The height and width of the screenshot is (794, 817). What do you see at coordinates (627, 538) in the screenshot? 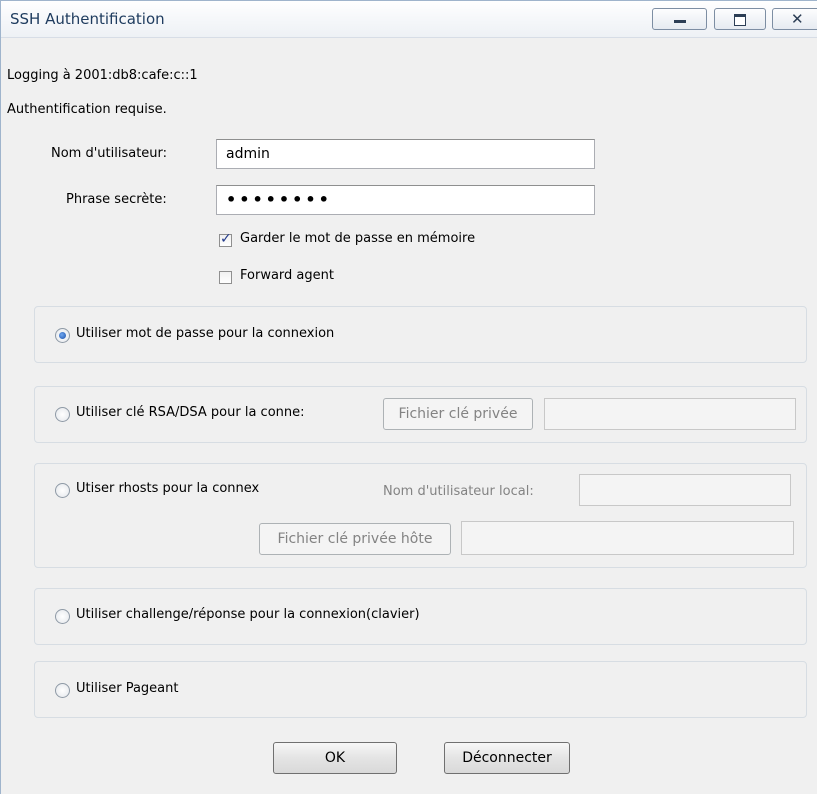
I see `host-key-file-input` at bounding box center [627, 538].